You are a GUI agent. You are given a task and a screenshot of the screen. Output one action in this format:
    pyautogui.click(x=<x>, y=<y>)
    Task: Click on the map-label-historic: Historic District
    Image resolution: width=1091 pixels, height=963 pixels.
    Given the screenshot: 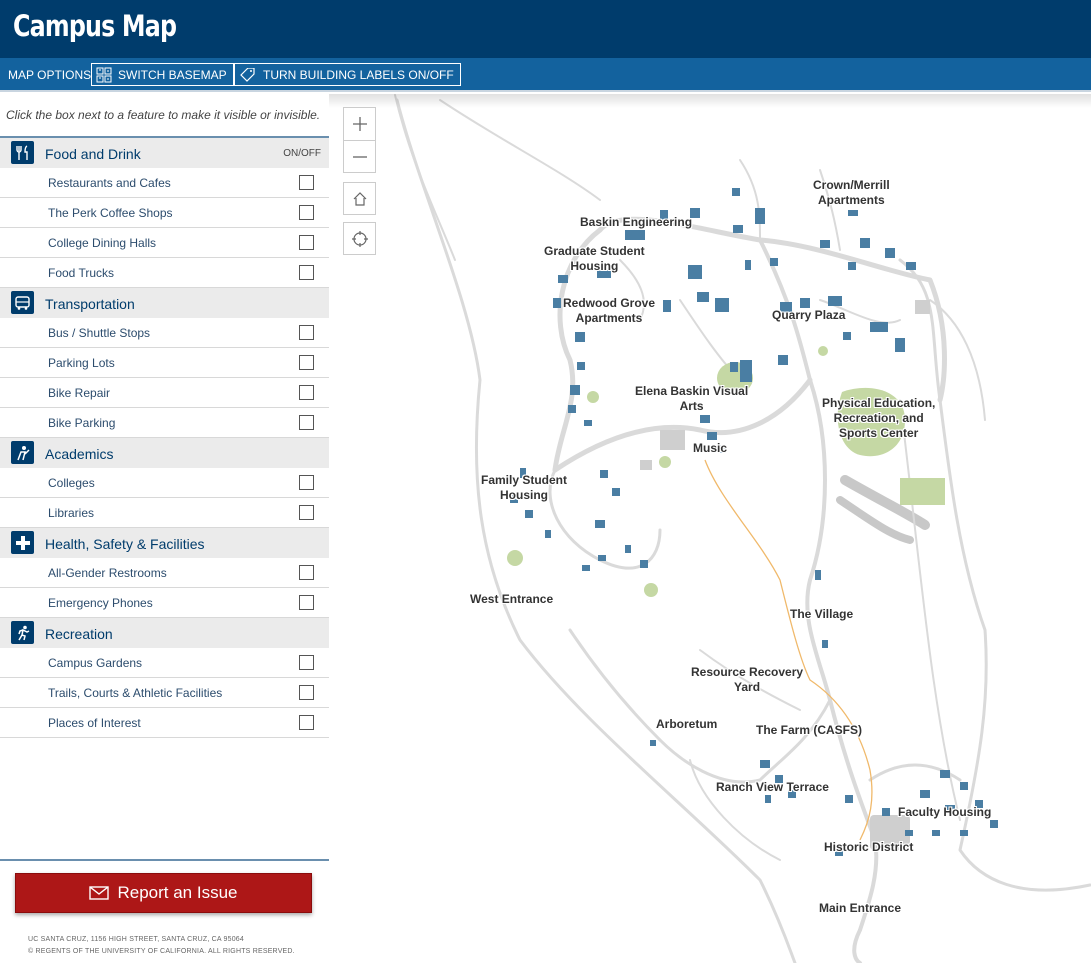 What is the action you would take?
    pyautogui.click(x=868, y=847)
    